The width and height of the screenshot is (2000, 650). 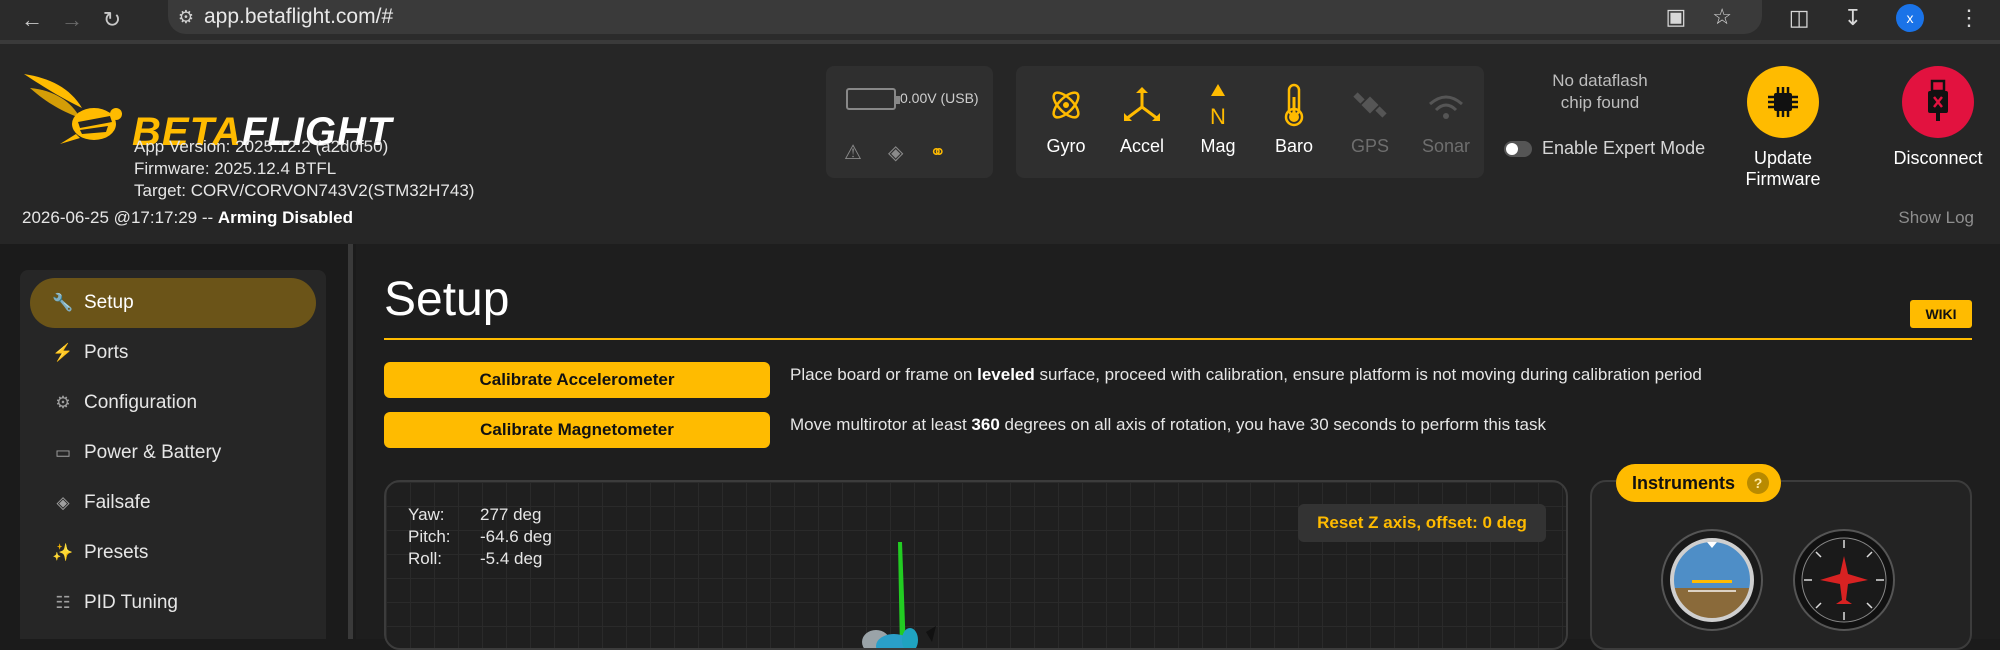 What do you see at coordinates (1938, 102) in the screenshot?
I see `usb-disconnect-icon` at bounding box center [1938, 102].